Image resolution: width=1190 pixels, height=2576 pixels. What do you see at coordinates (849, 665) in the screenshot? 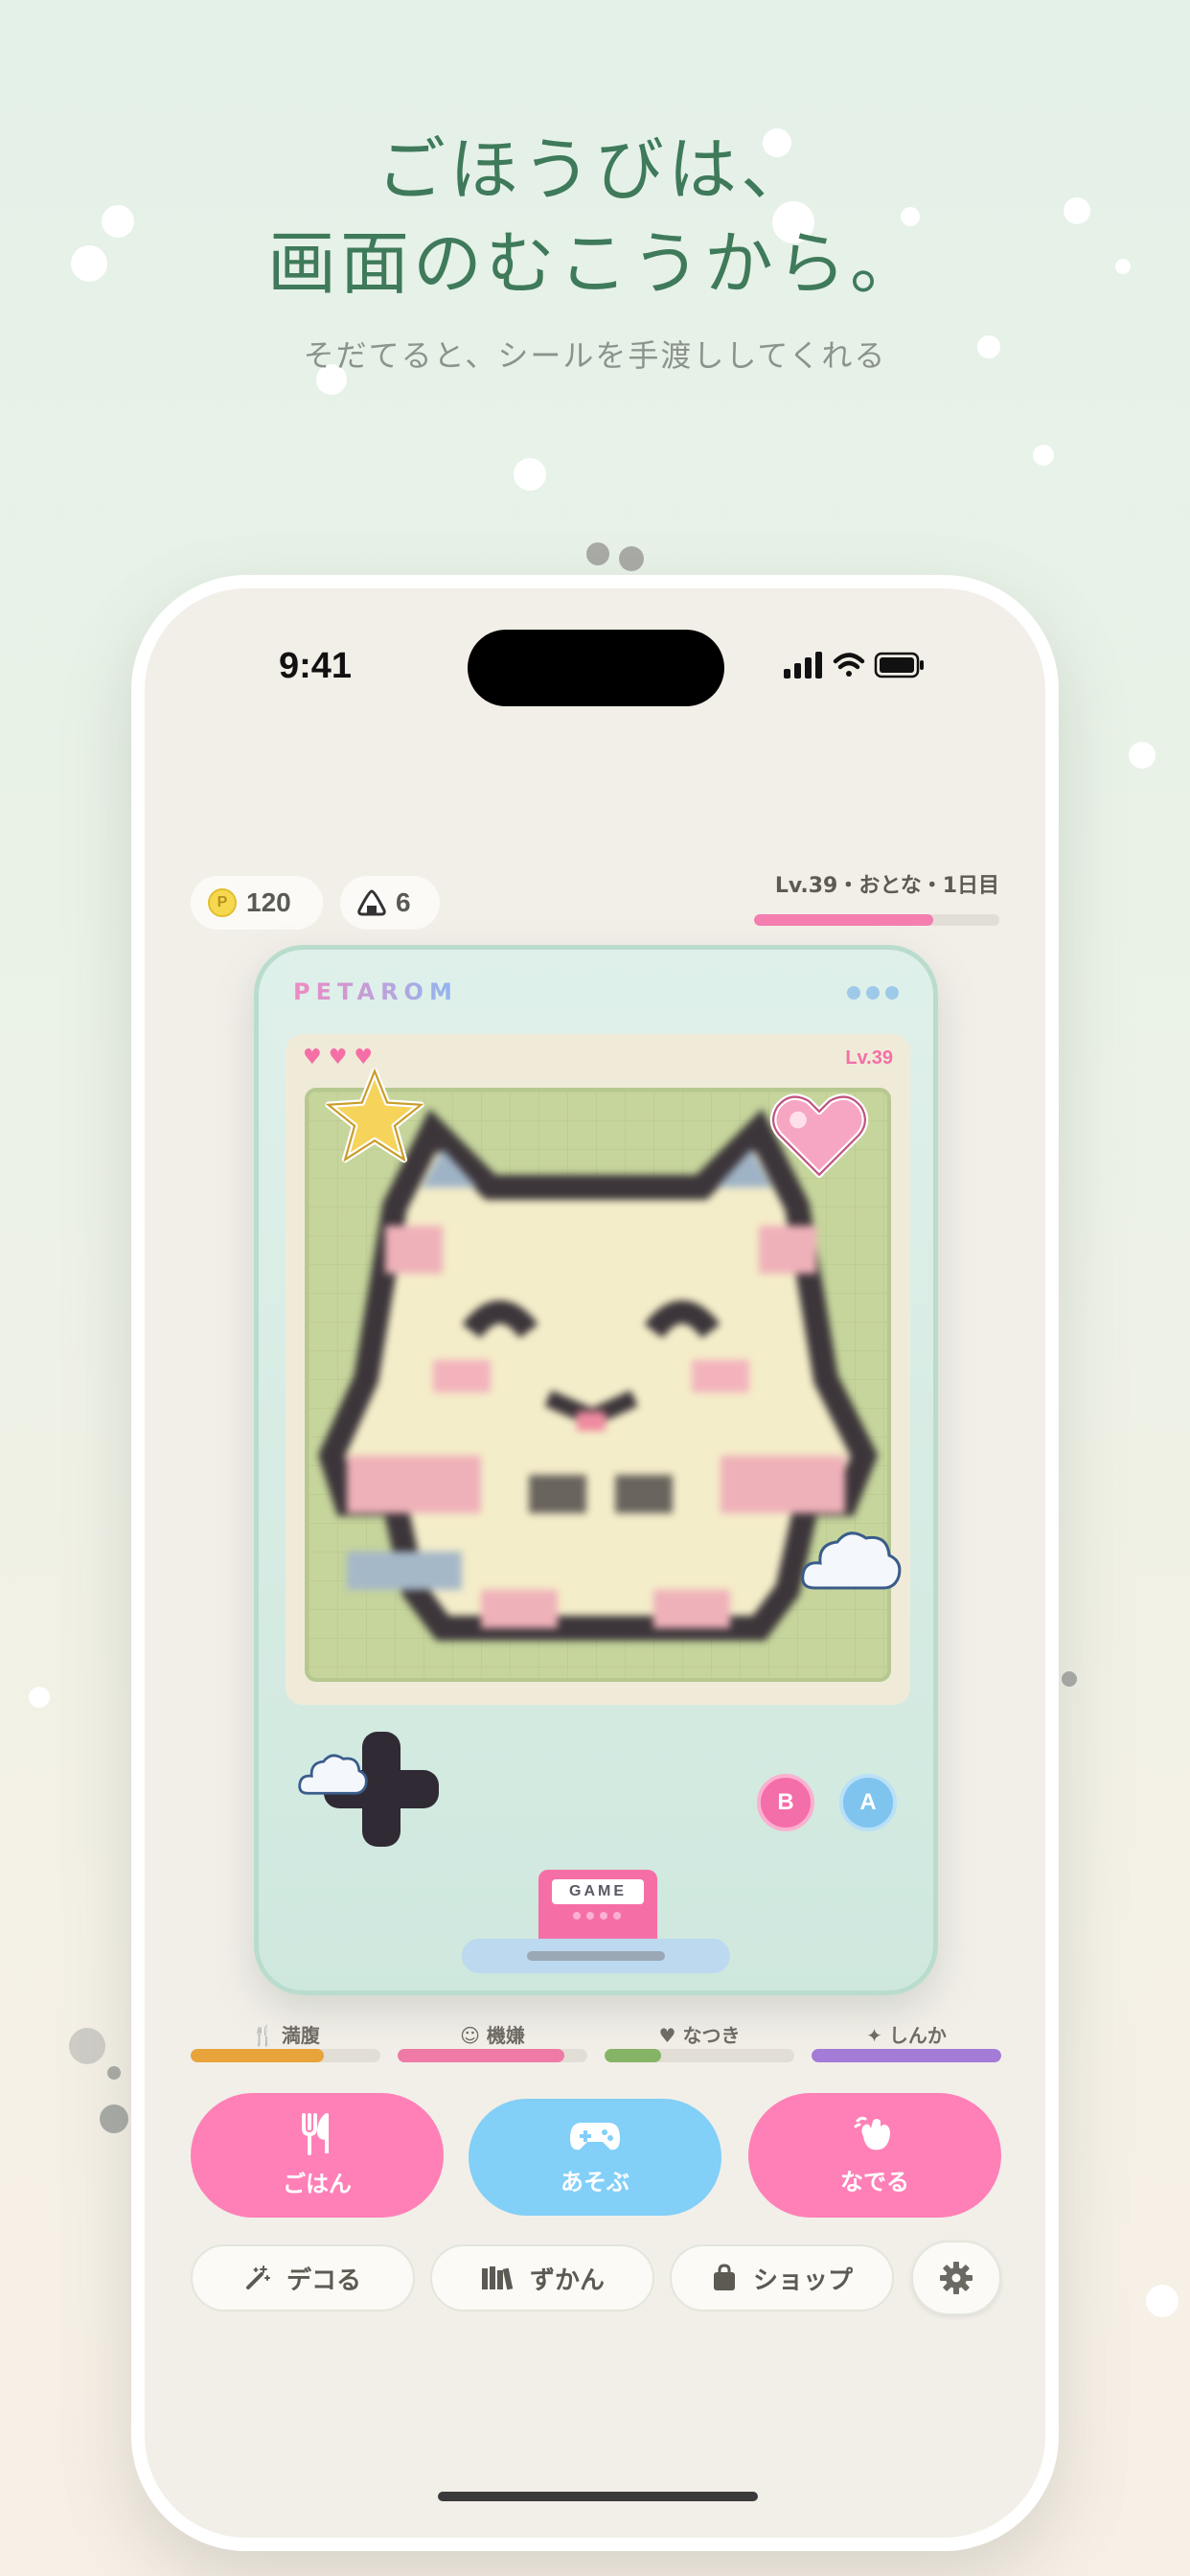
I see `wifi-icon` at bounding box center [849, 665].